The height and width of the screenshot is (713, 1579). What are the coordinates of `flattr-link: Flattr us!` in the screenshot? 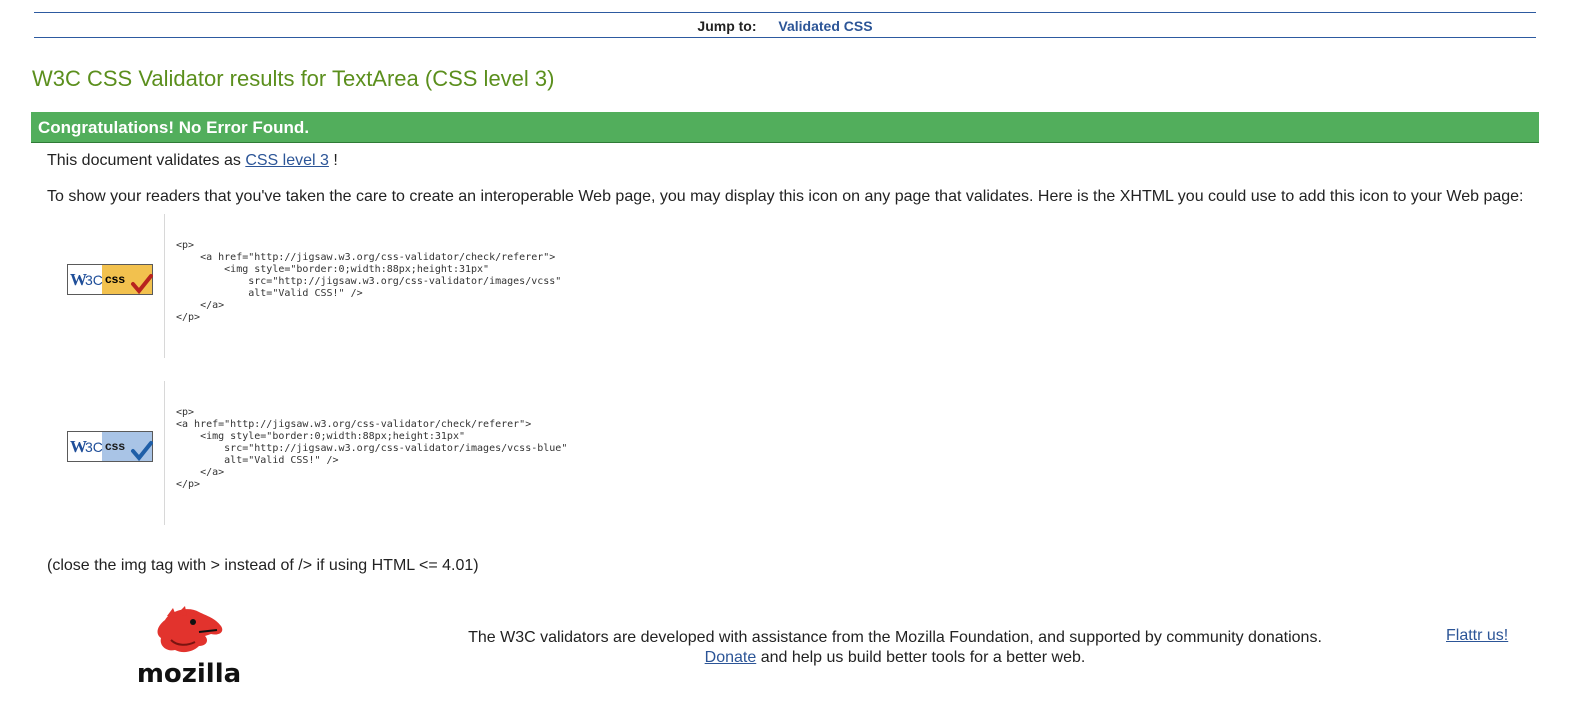 It's located at (1477, 636).